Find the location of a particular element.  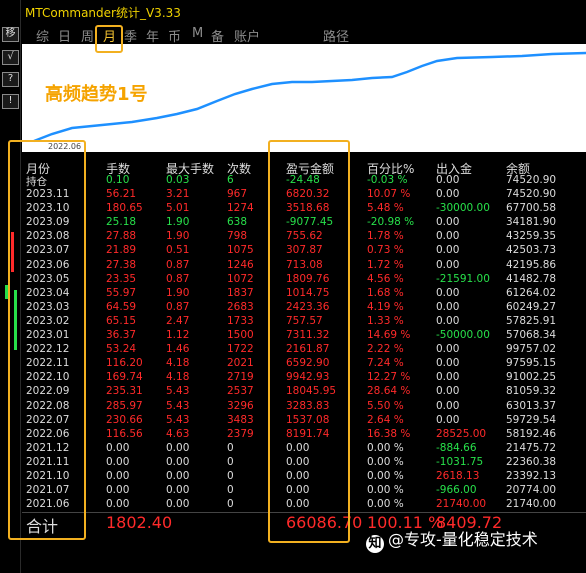

cell-flow: 28525.00 is located at coordinates (461, 433).